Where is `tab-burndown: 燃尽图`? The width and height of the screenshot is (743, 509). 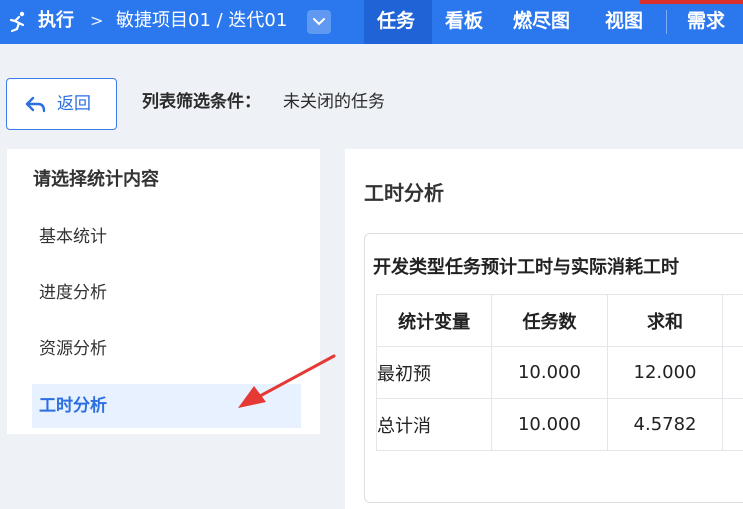 tab-burndown: 燃尽图 is located at coordinates (541, 21).